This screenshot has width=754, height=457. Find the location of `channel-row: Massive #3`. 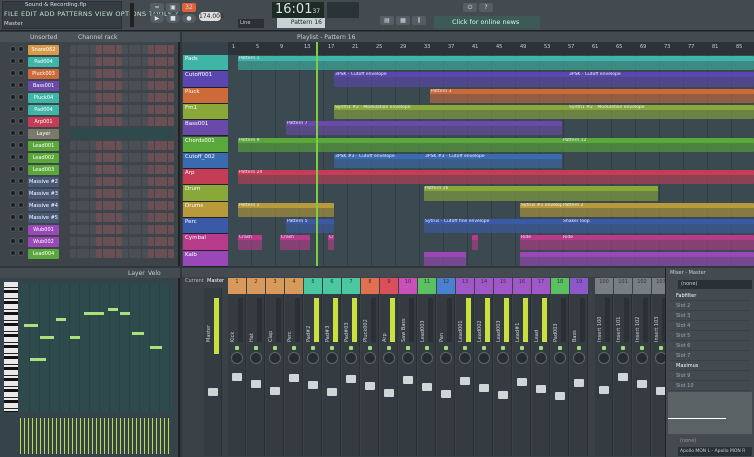

channel-row: Massive #3 is located at coordinates (90, 194).